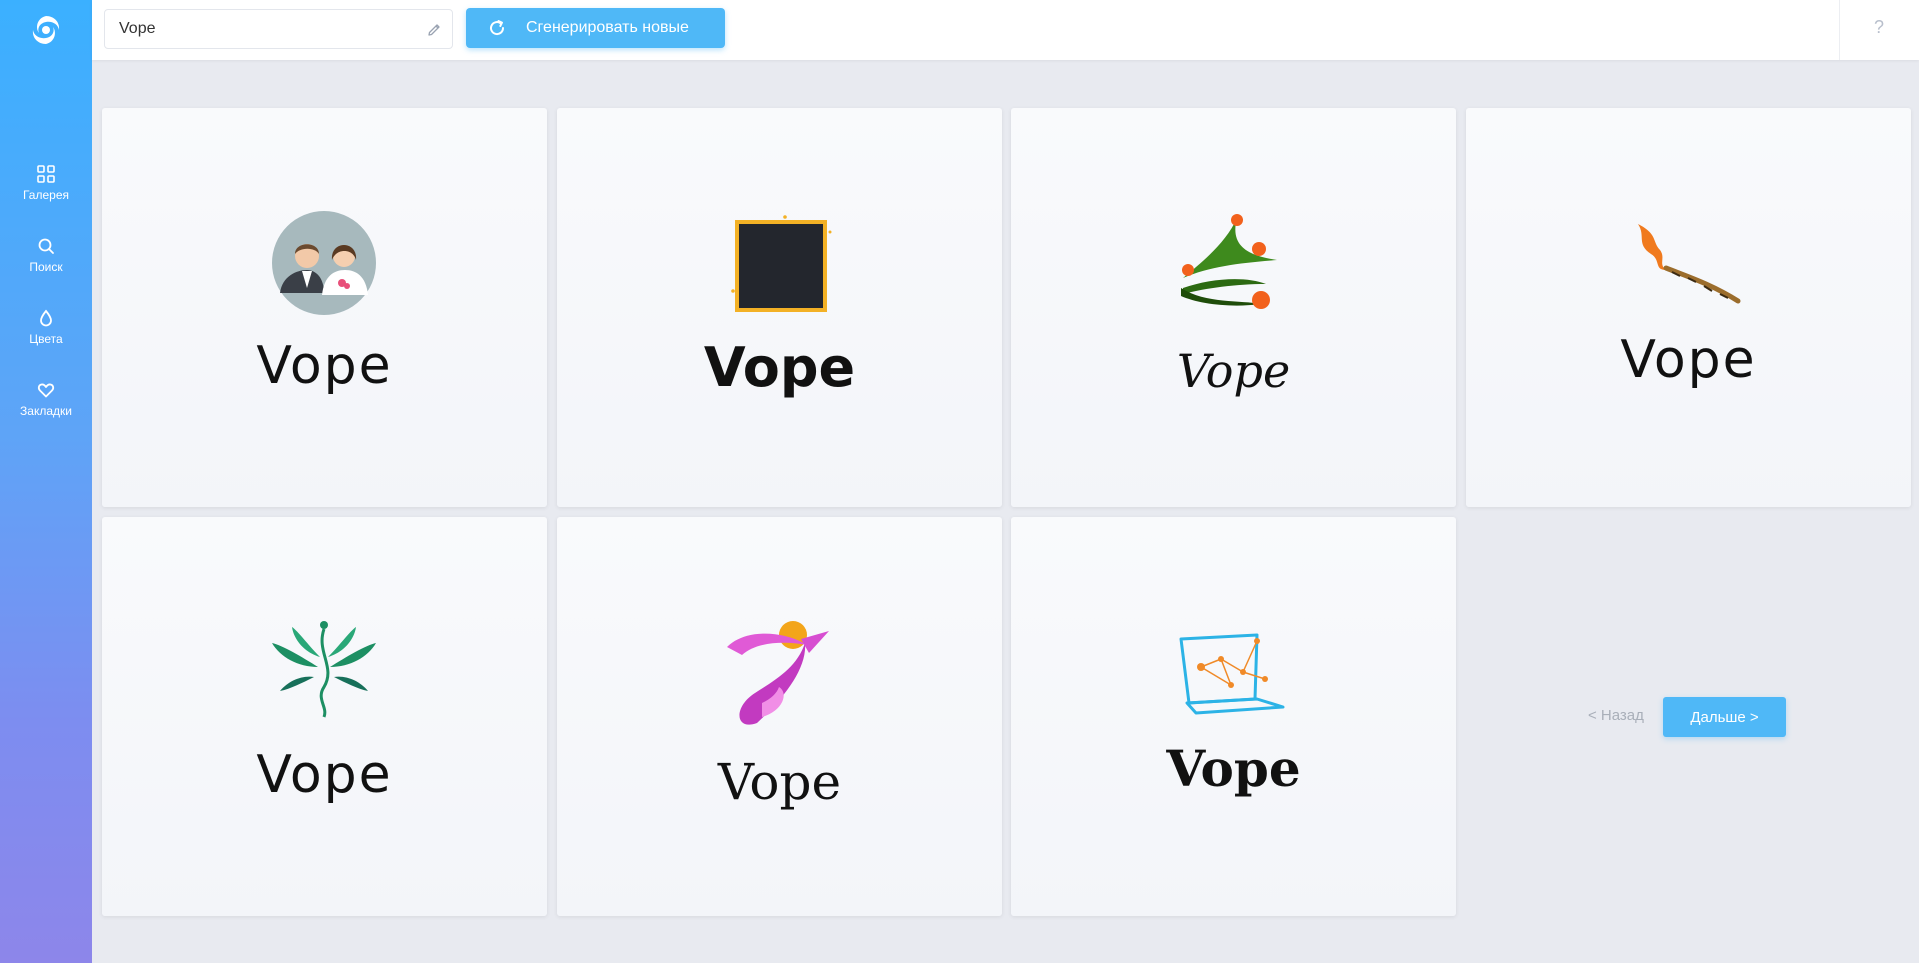 The height and width of the screenshot is (963, 1919). I want to click on sidebar-item-label: Галерея, so click(46, 195).